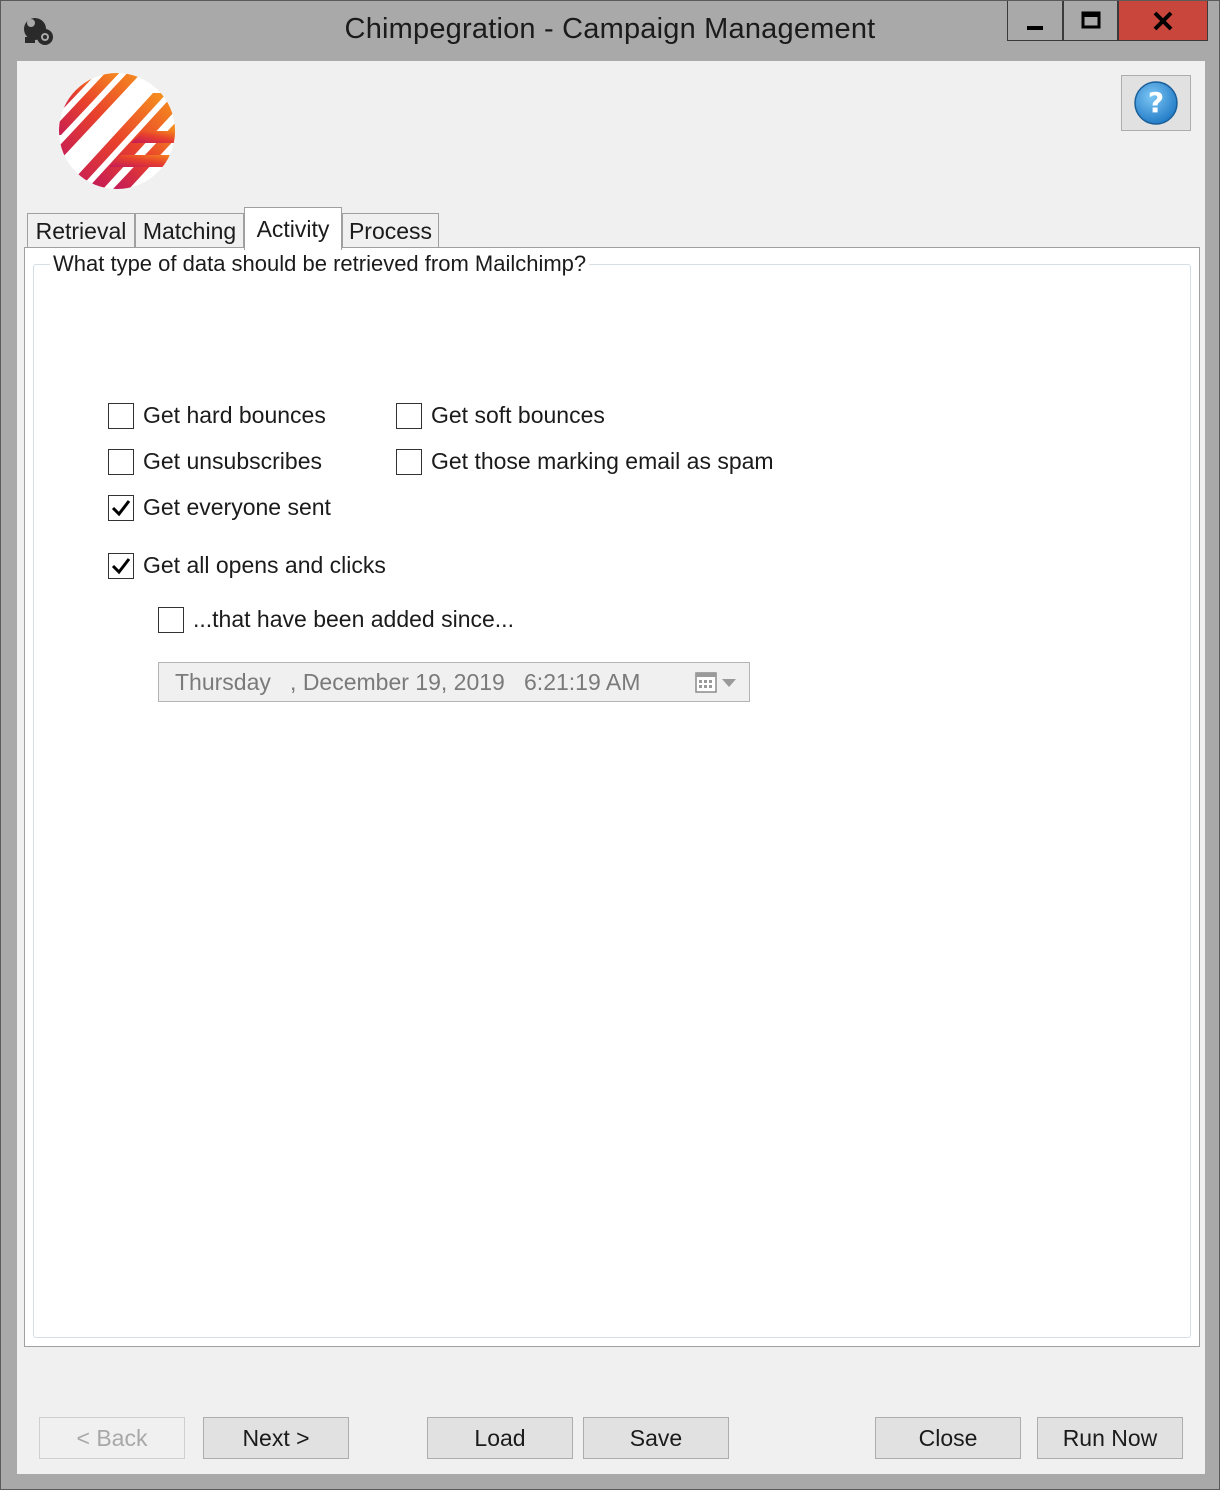 The width and height of the screenshot is (1220, 1490). I want to click on checkbox-label: Get those marking email as spam, so click(602, 461).